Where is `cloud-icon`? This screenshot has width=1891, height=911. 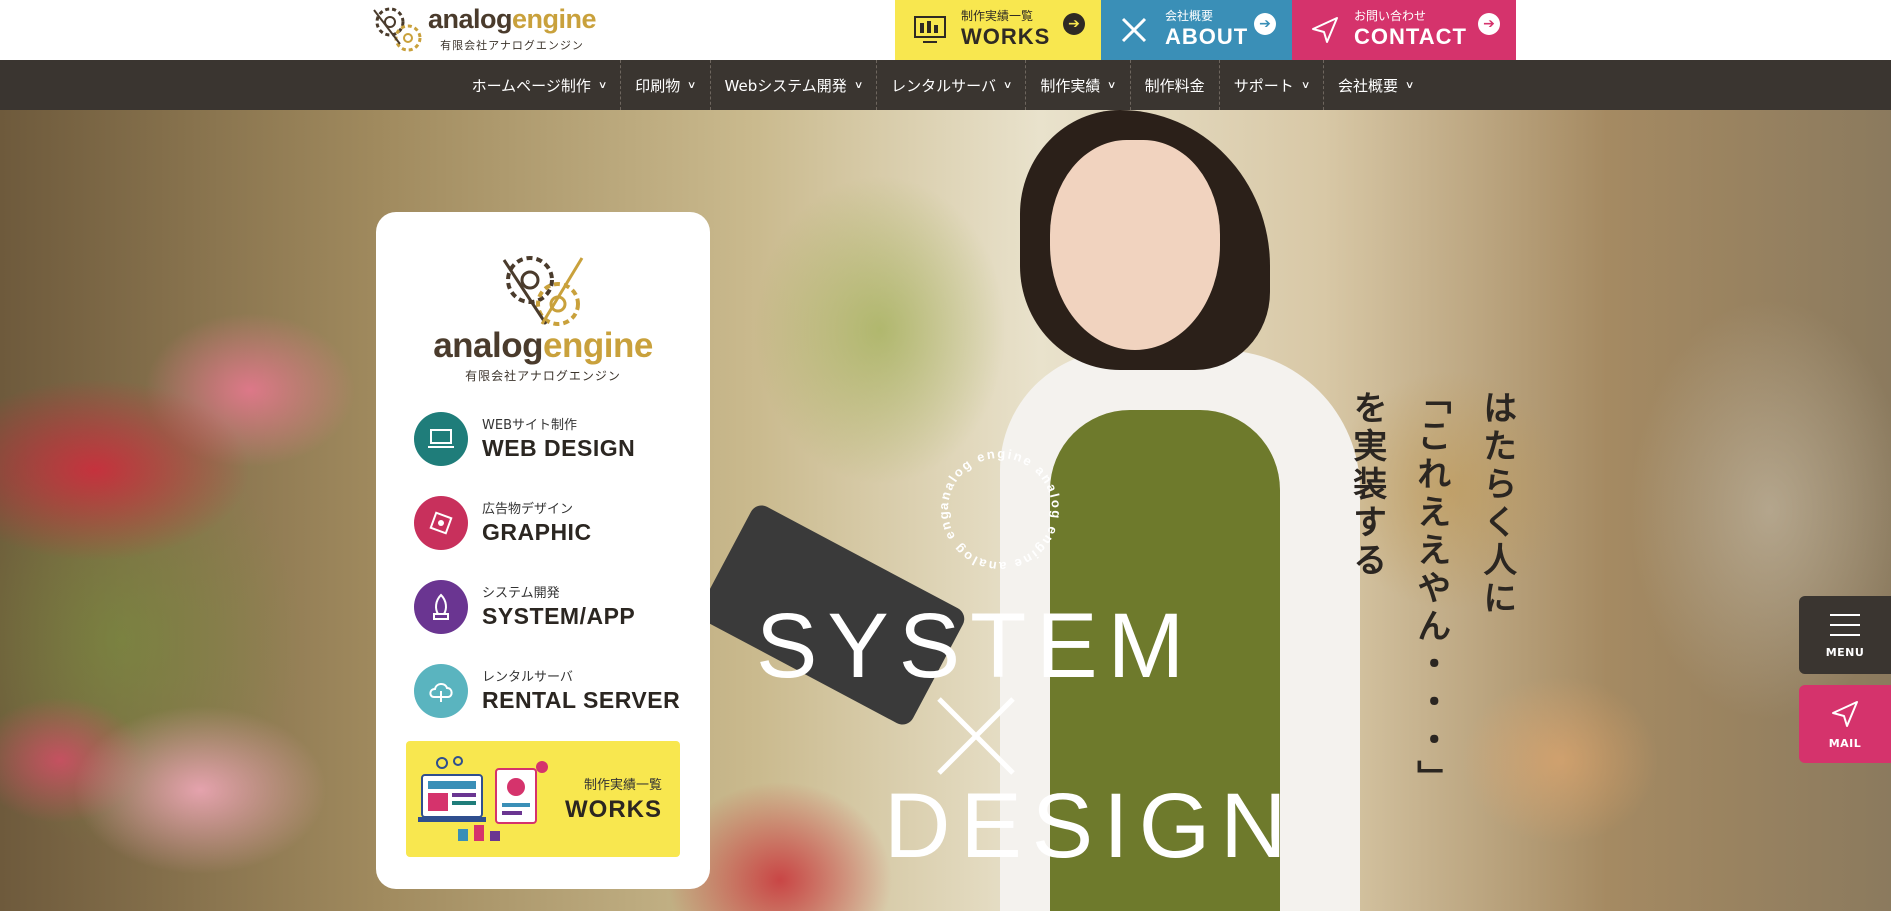 cloud-icon is located at coordinates (441, 691).